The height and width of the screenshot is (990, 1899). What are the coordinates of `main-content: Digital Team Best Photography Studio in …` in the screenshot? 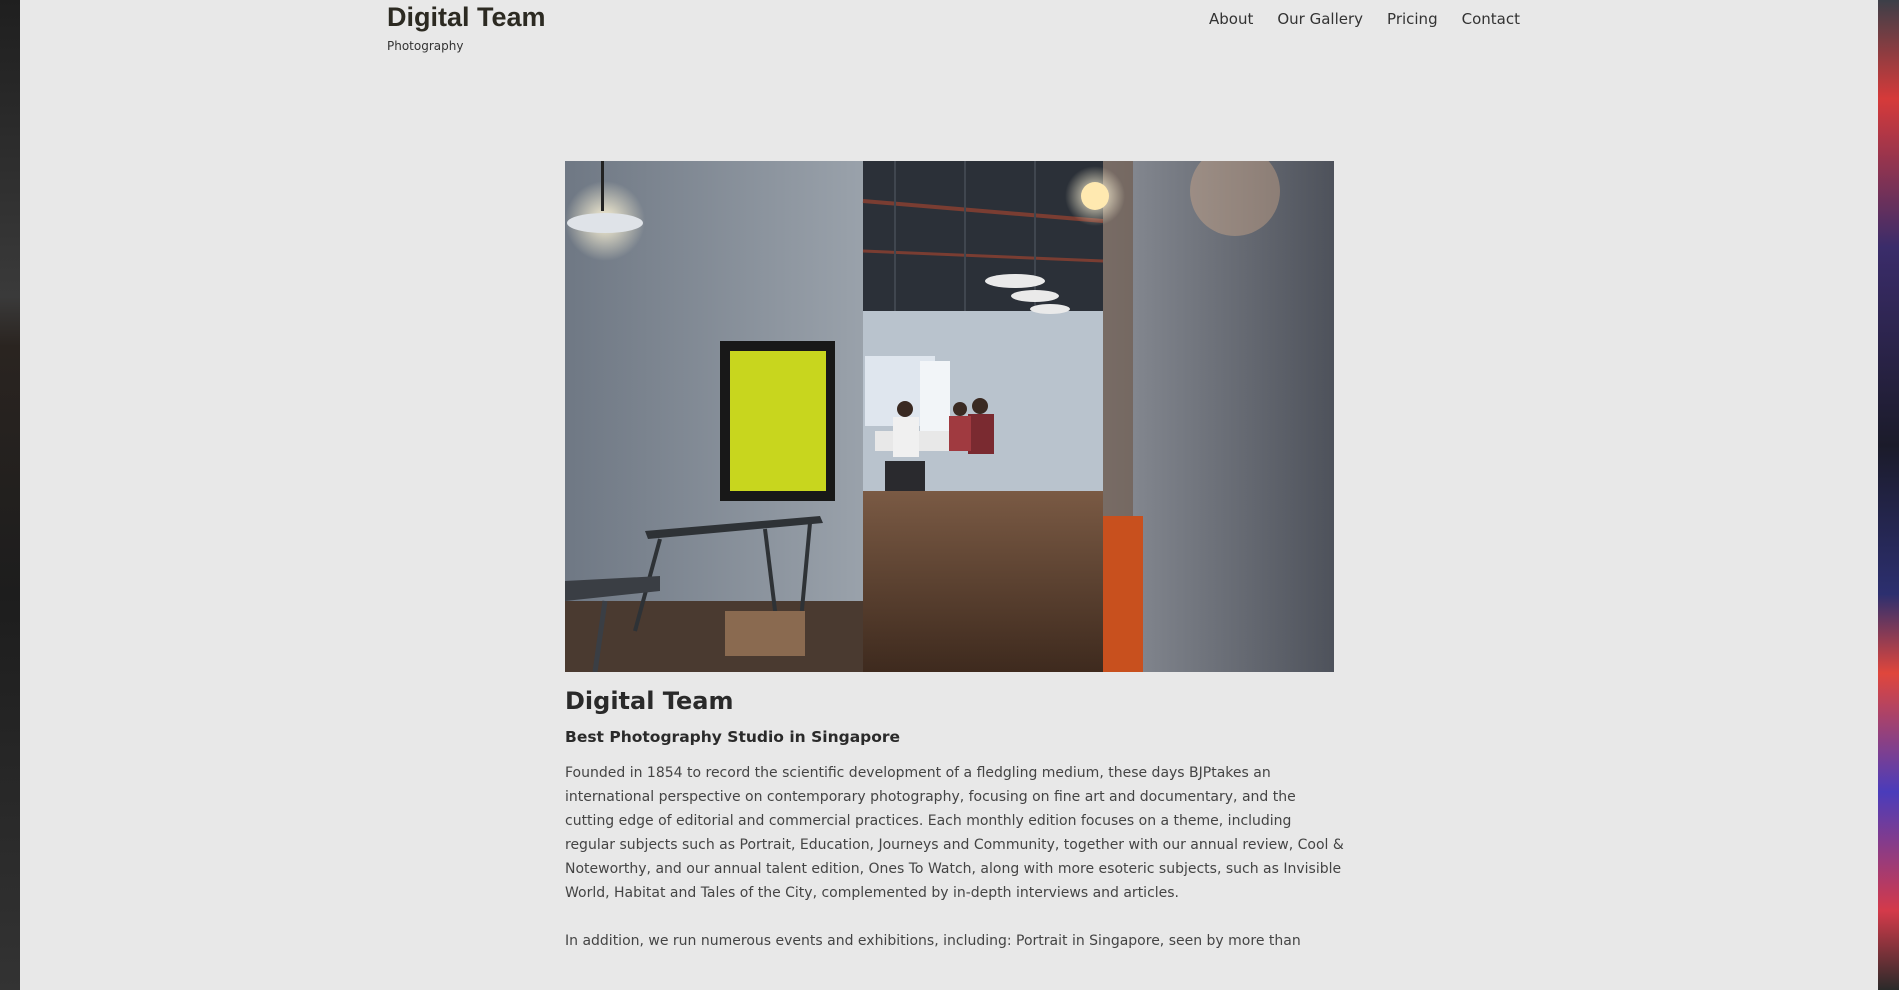 It's located at (955, 819).